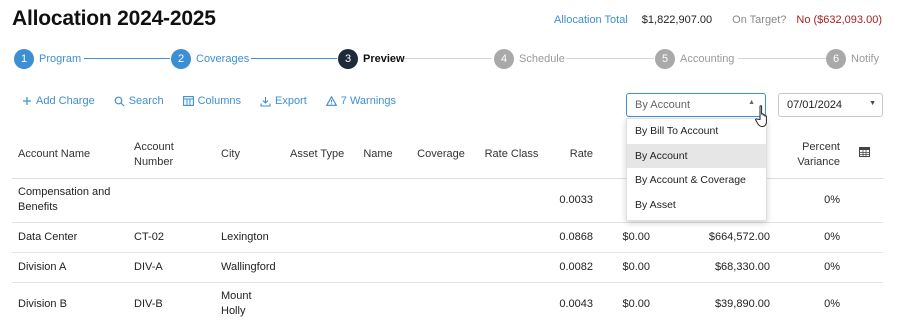 The height and width of the screenshot is (321, 900). Describe the element at coordinates (839, 20) in the screenshot. I see `on-target-value: No ($632,093.00)` at that location.